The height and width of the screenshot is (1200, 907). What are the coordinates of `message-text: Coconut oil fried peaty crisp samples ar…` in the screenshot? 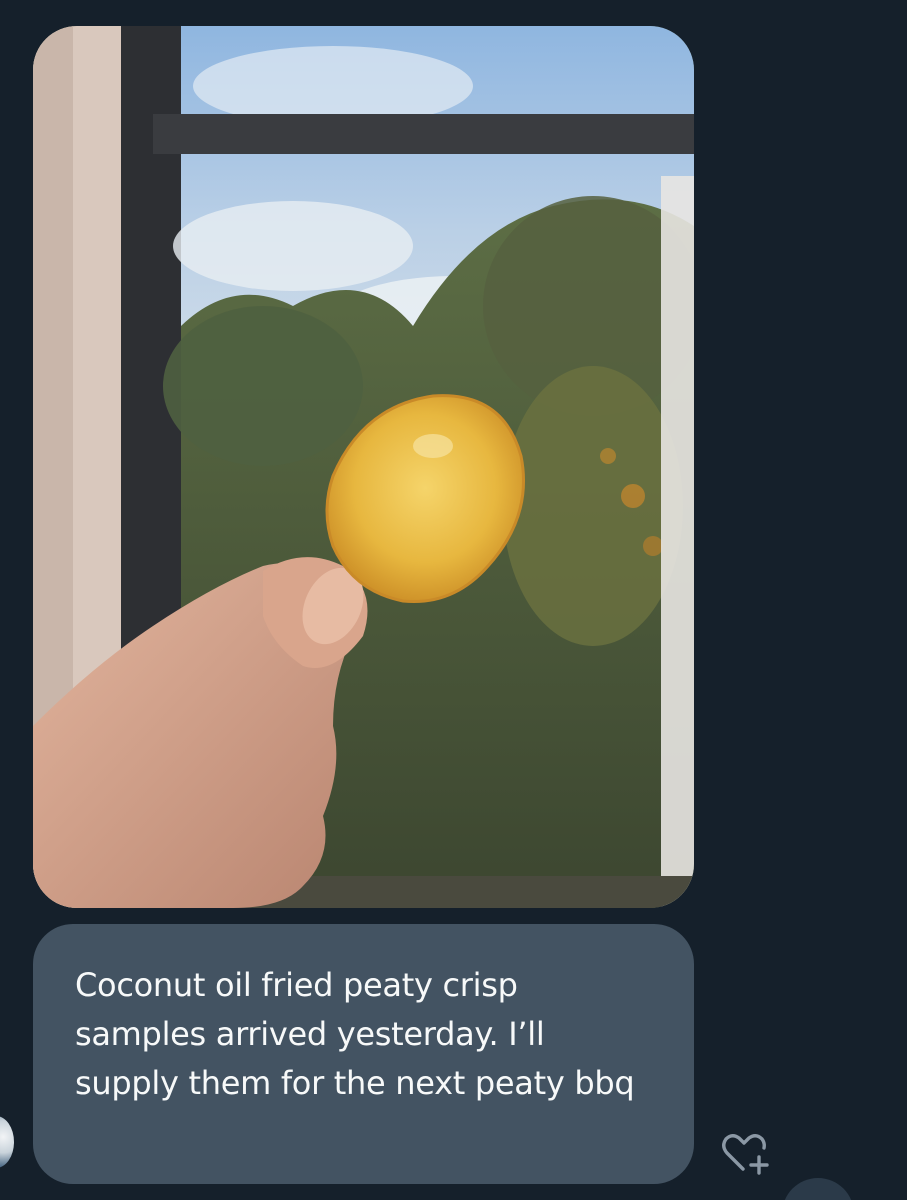 It's located at (355, 1034).